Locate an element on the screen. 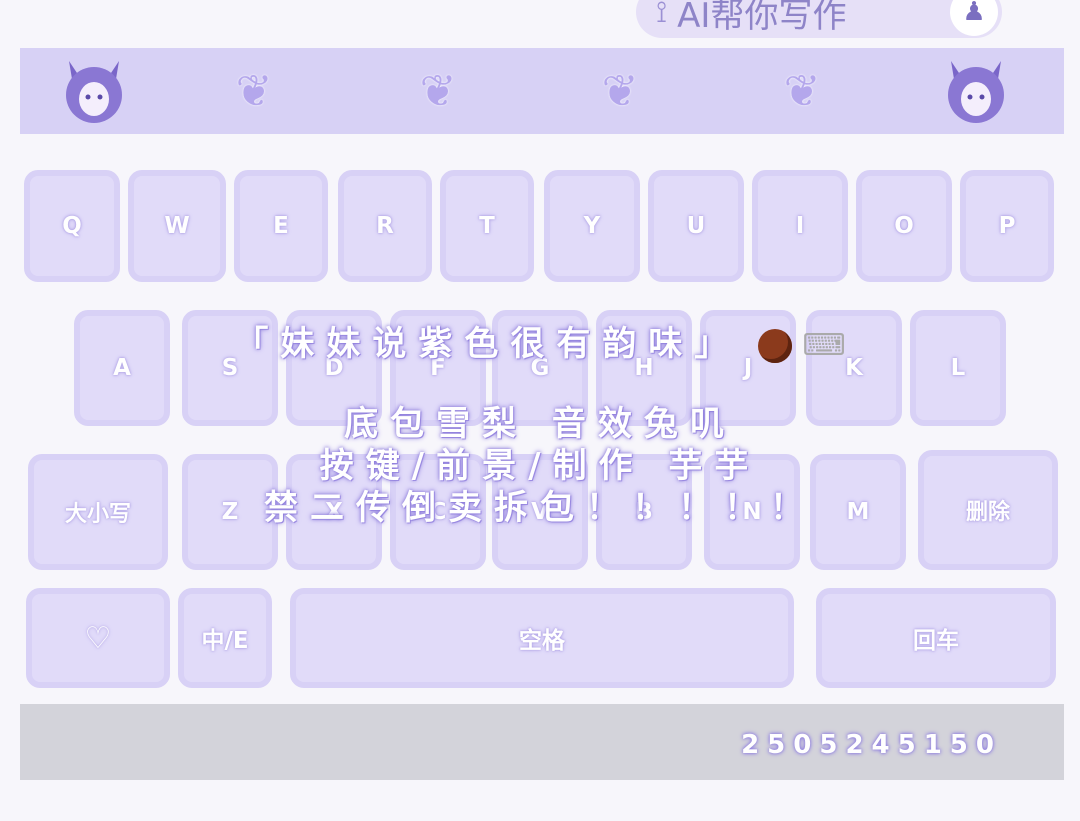 This screenshot has width=1080, height=821. user-lock-icon: ♟ is located at coordinates (974, 18).